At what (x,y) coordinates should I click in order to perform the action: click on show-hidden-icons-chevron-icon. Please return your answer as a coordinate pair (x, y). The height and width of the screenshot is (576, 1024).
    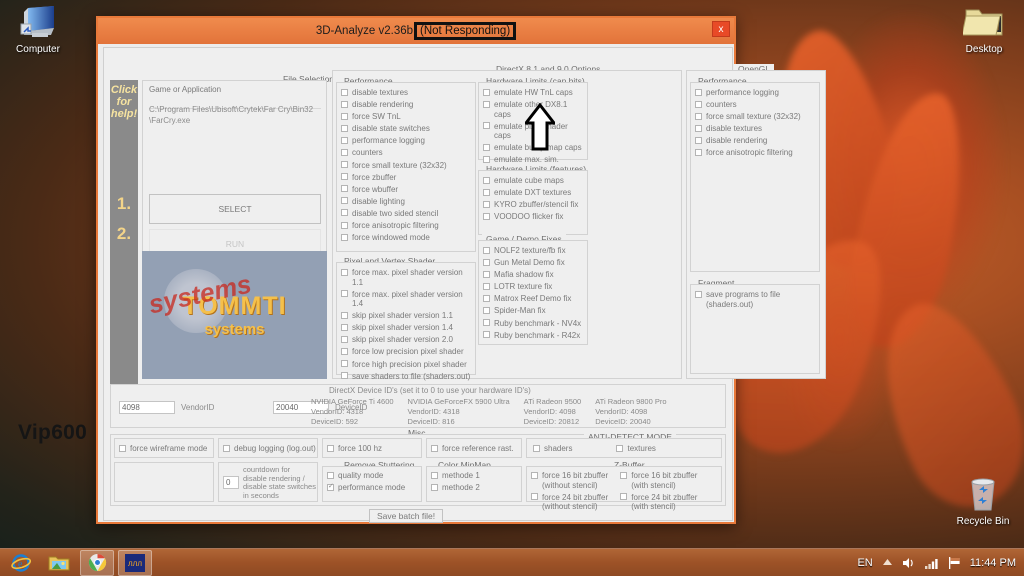
    Looking at the image, I should click on (887, 562).